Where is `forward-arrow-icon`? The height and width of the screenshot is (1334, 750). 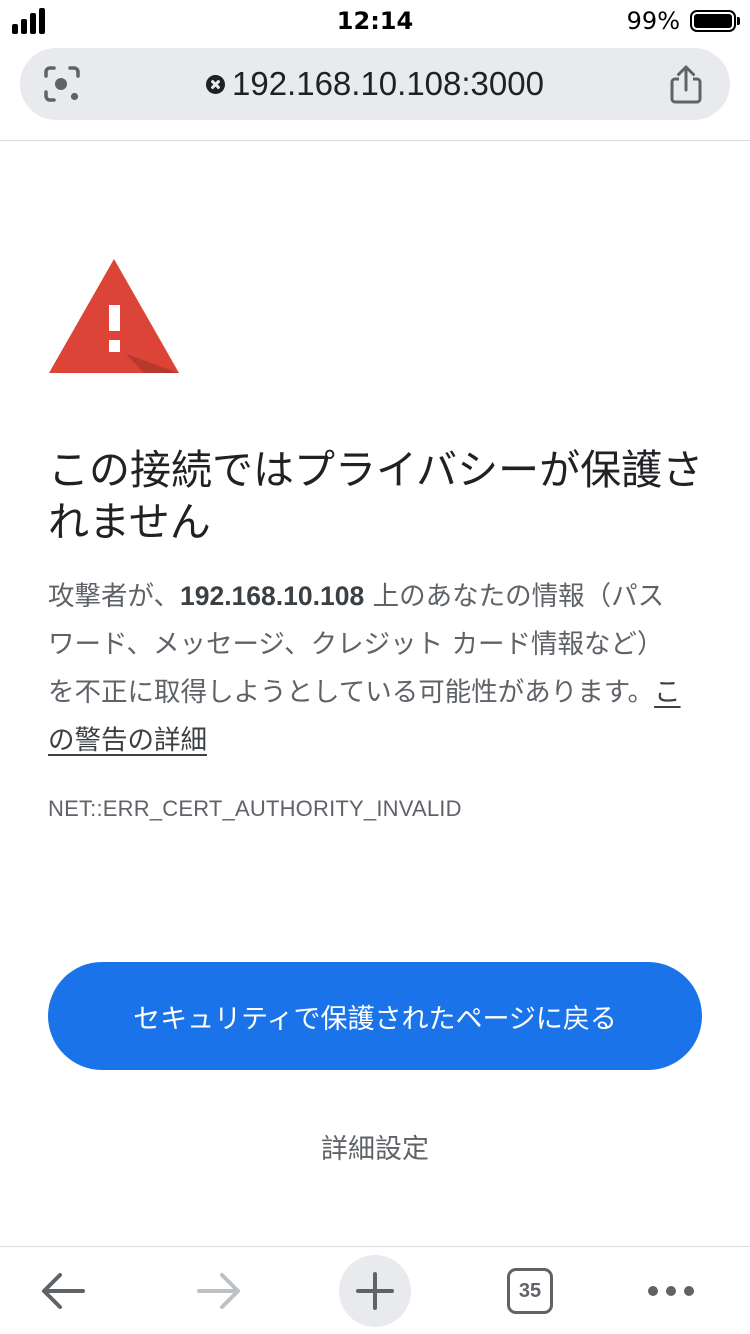 forward-arrow-icon is located at coordinates (219, 1291).